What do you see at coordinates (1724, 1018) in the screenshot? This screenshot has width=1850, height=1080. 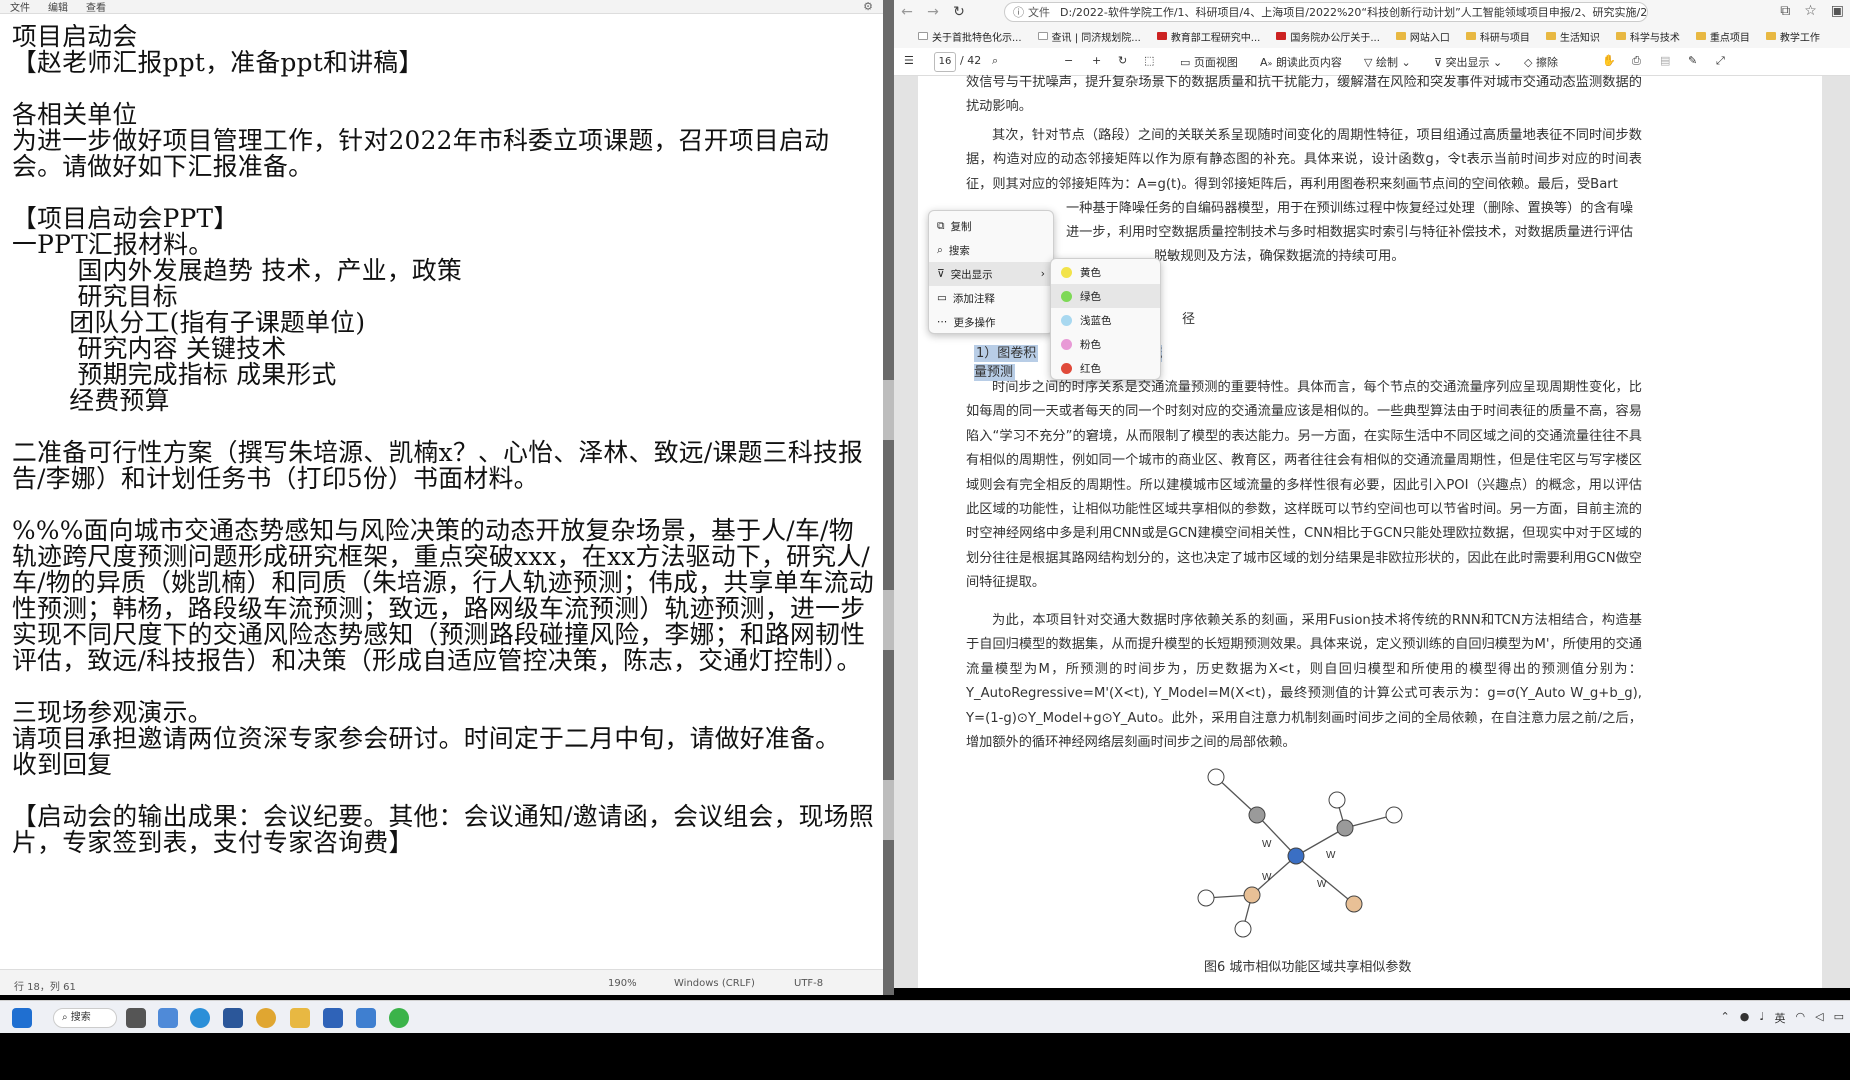 I see `show-hidden-icon: ⌃` at bounding box center [1724, 1018].